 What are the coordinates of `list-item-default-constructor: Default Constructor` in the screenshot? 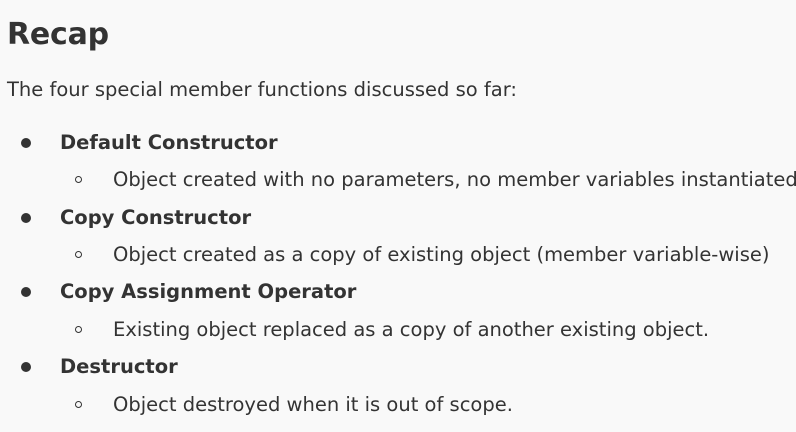 It's located at (398, 145).